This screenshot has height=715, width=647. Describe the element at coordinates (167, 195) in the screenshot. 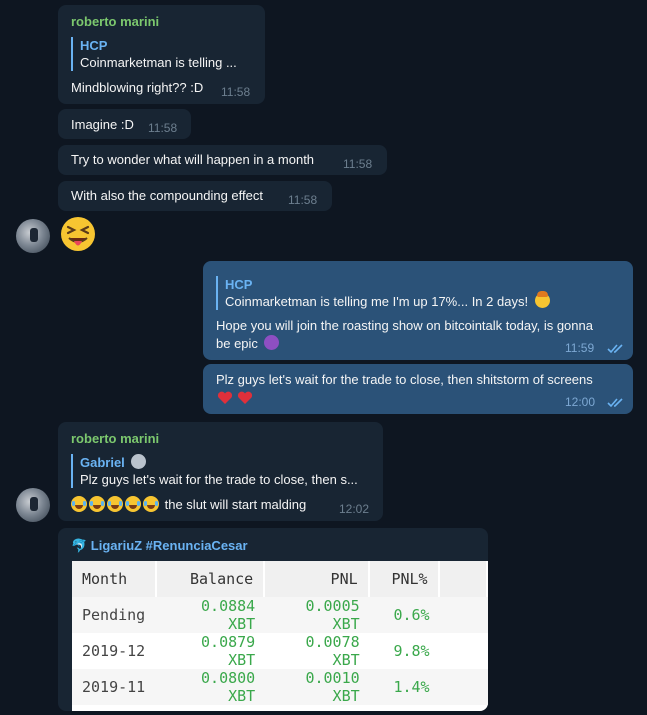

I see `message-text: With also the compounding effect` at that location.